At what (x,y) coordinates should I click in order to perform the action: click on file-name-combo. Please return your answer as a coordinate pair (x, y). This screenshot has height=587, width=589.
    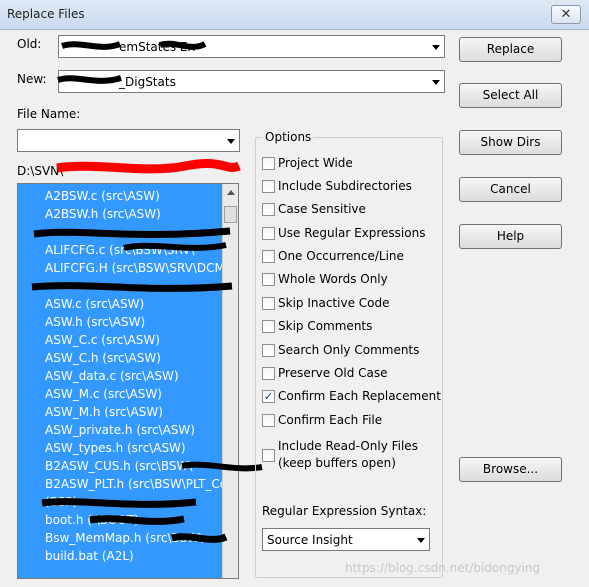
    Looking at the image, I should click on (128, 140).